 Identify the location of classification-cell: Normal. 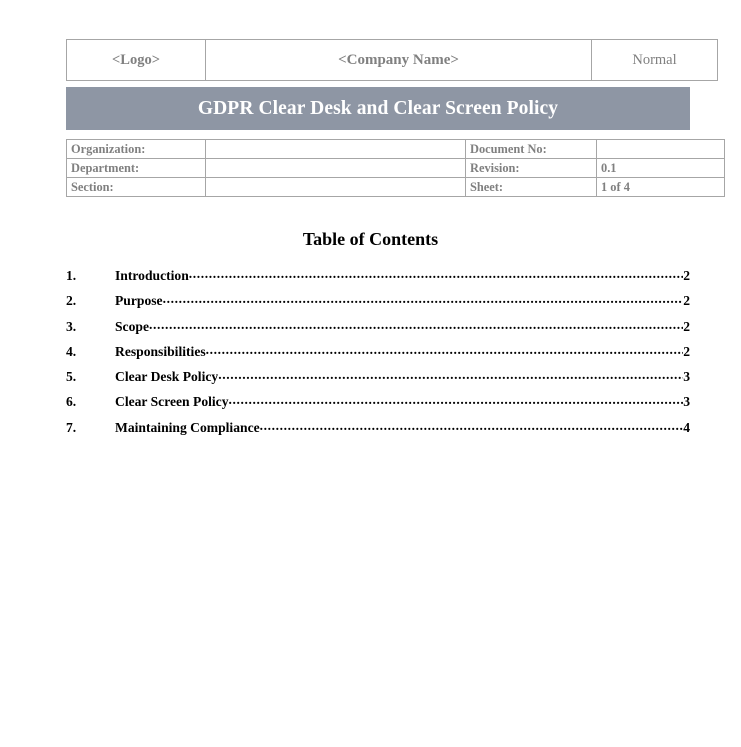
(654, 60).